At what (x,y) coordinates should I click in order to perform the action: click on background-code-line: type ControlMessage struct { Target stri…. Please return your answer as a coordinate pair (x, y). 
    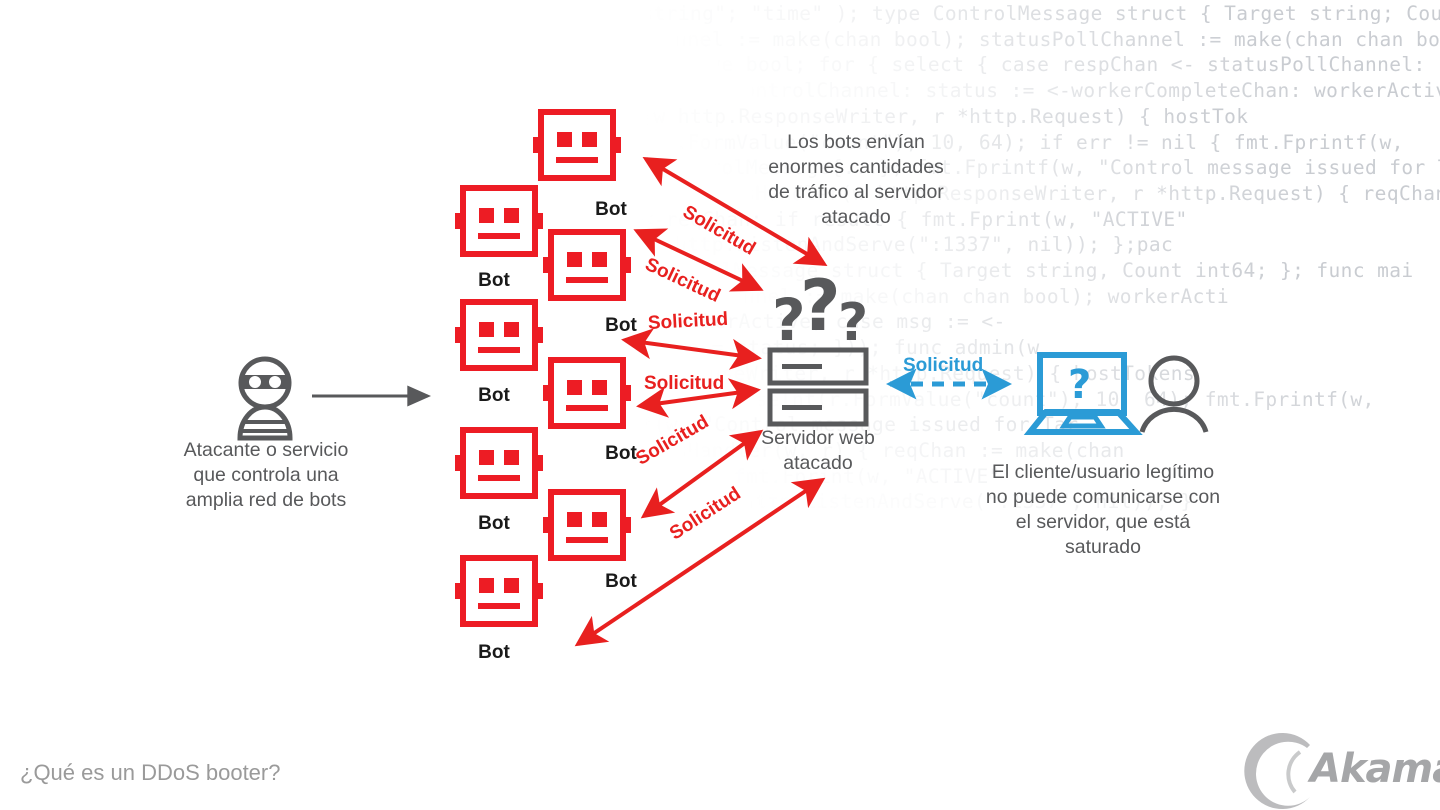
    Looking at the image, I should click on (1001, 270).